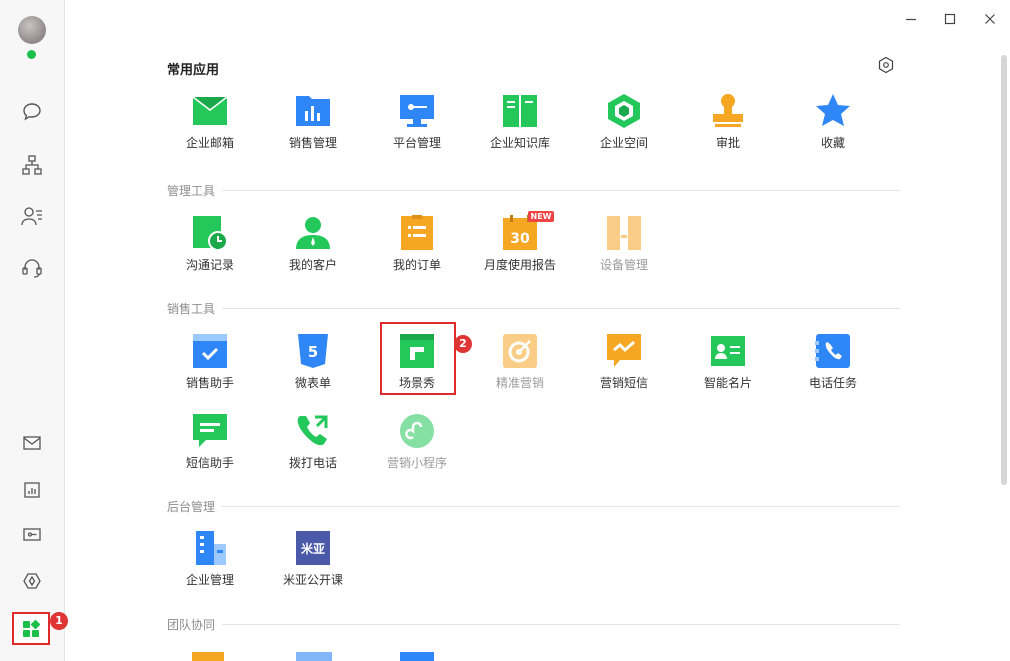 The height and width of the screenshot is (661, 1010). Describe the element at coordinates (520, 128) in the screenshot. I see `app-knowledge-base: 企业知识库` at that location.